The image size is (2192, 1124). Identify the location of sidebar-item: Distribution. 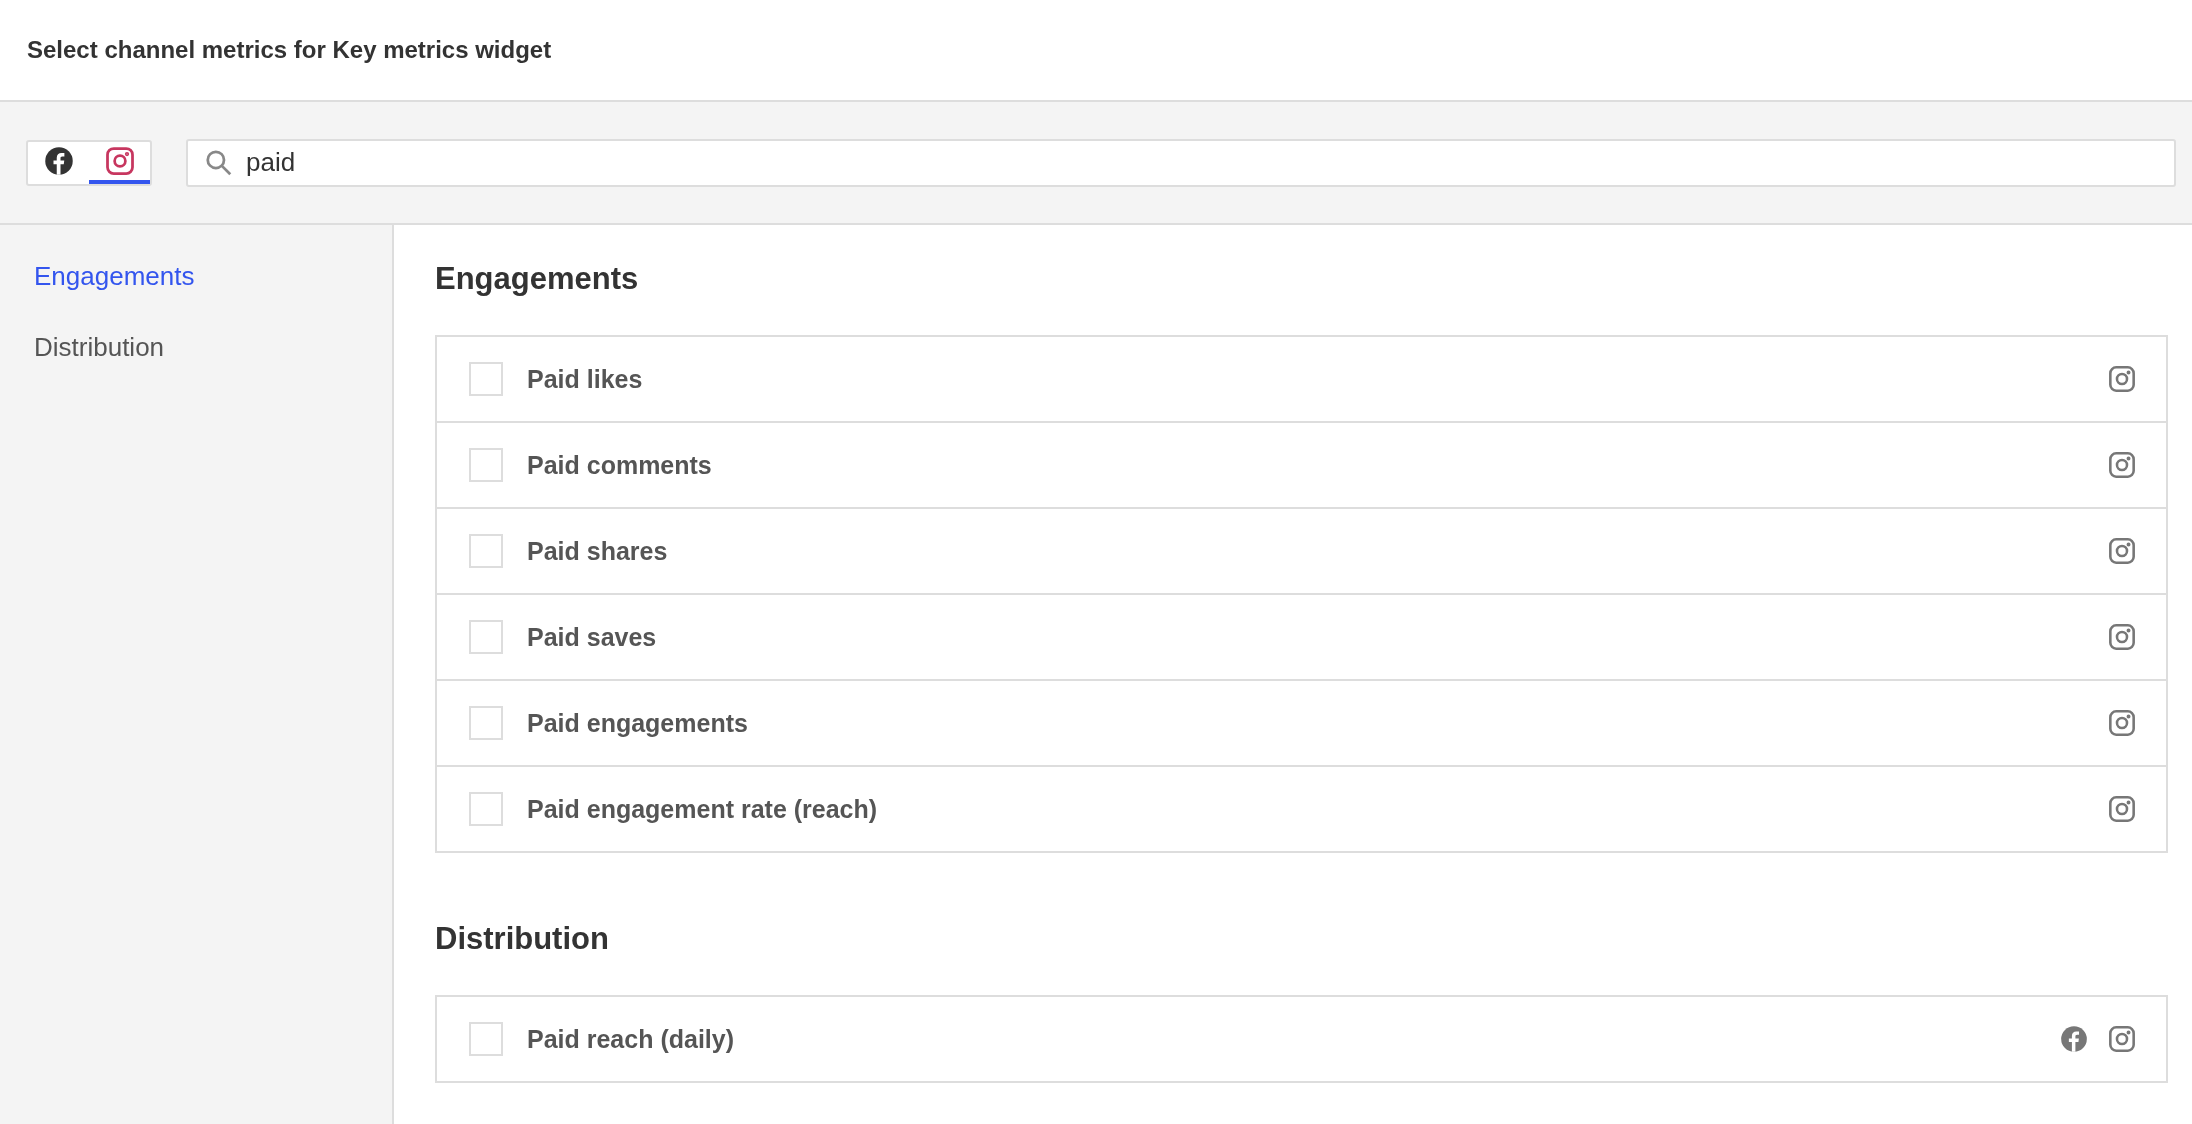
(213, 347).